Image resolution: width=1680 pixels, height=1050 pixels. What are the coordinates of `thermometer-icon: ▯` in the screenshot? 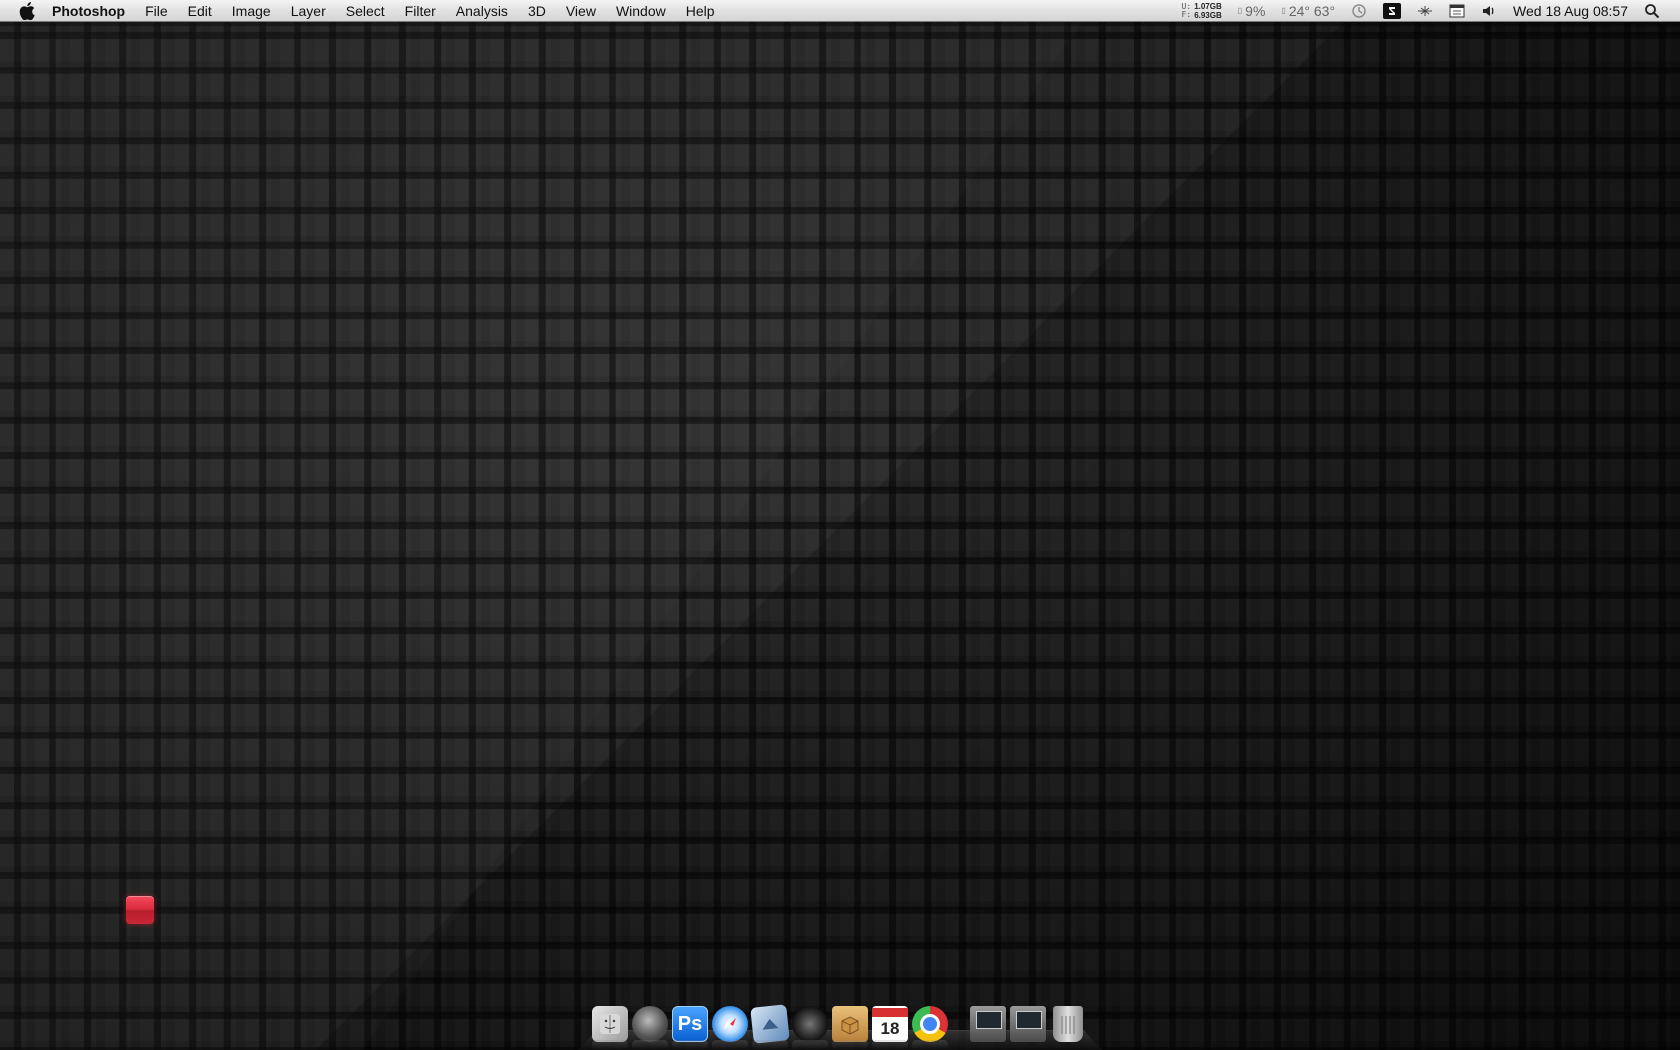 It's located at (1283, 10).